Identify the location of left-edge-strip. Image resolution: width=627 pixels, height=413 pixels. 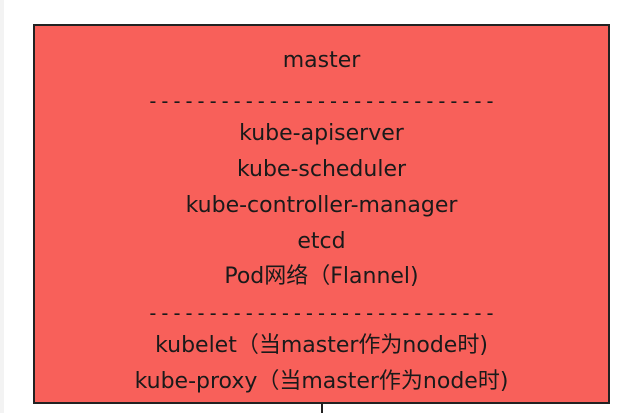
(2, 206).